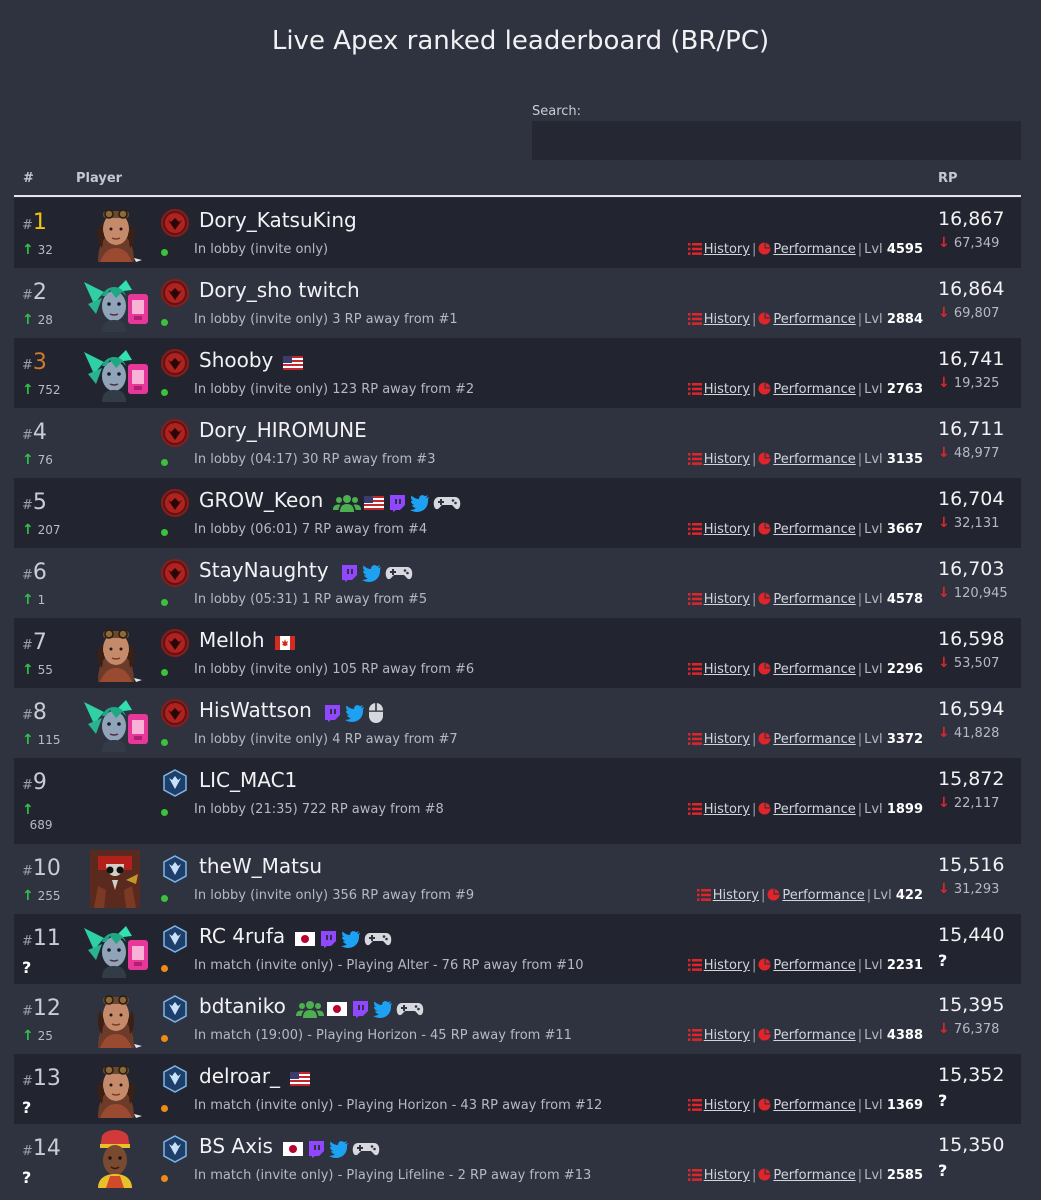  What do you see at coordinates (26, 1177) in the screenshot?
I see `rank-change-cell: ?` at bounding box center [26, 1177].